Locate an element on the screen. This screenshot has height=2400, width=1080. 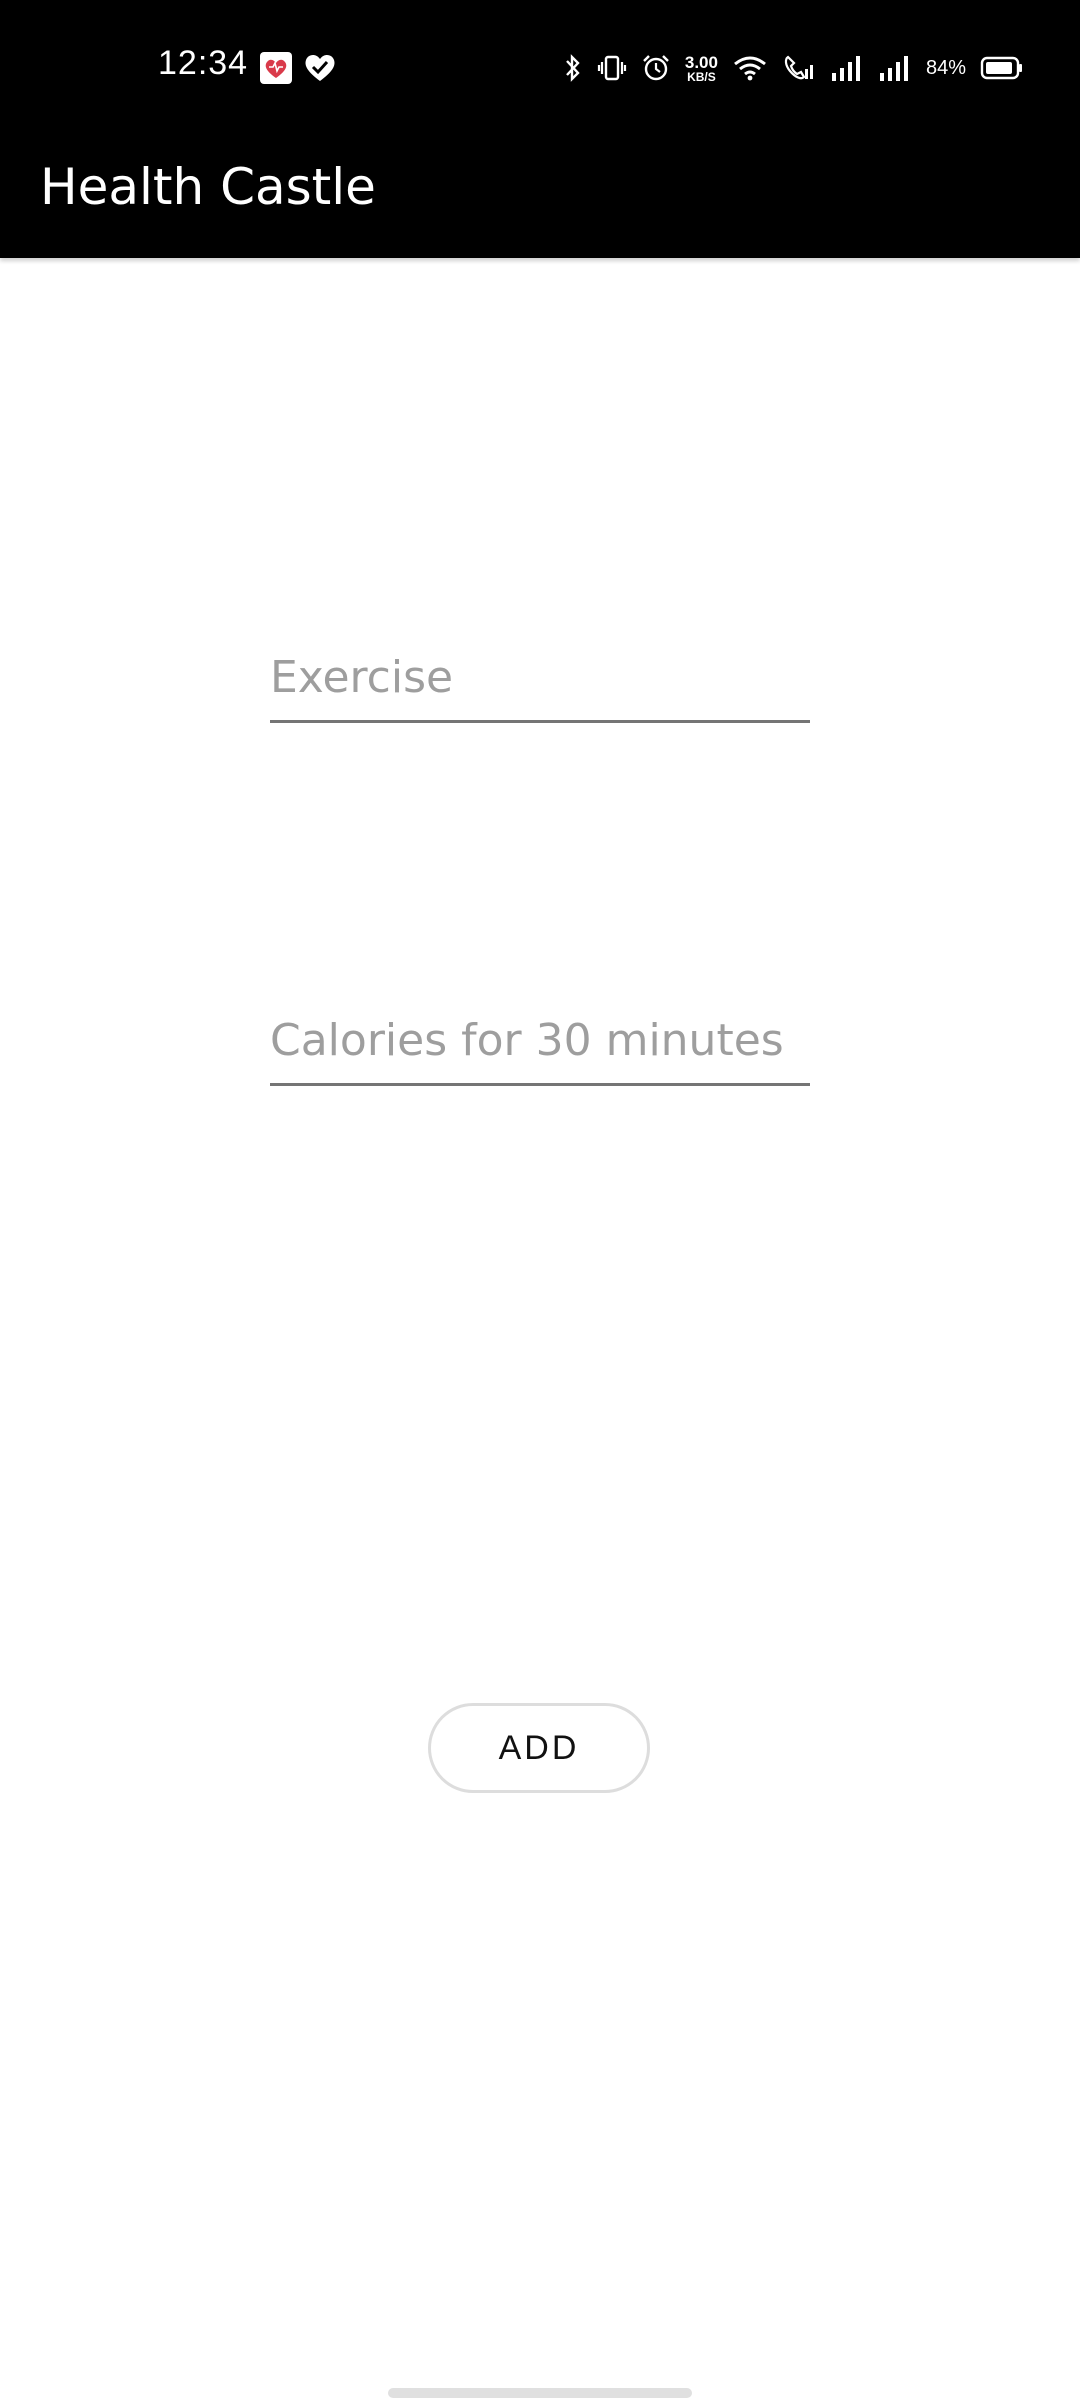
alarm-icon is located at coordinates (656, 68).